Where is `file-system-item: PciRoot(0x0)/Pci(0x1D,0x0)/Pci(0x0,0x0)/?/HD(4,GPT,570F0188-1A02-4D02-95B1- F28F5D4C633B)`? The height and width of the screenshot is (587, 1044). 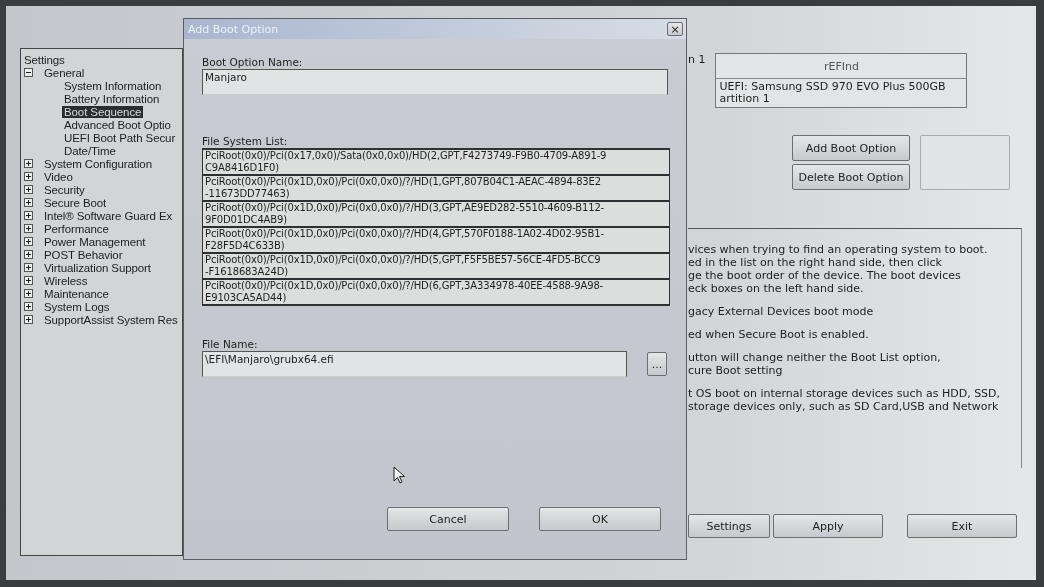 file-system-item: PciRoot(0x0)/Pci(0x1D,0x0)/Pci(0x0,0x0)/?/HD(4,GPT,570F0188-1A02-4D02-95B1- F28F5D4C633B) is located at coordinates (436, 240).